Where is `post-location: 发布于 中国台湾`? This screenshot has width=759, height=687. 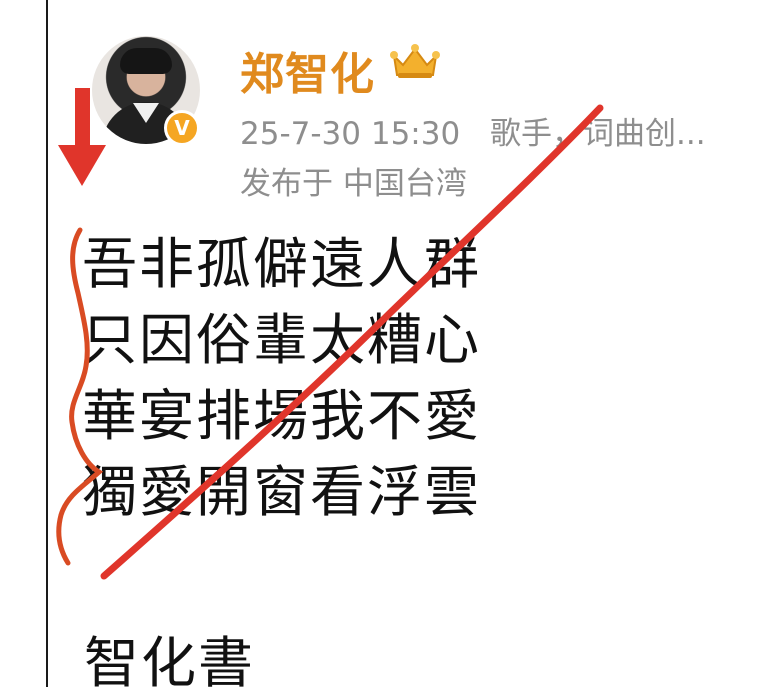
post-location: 发布于 中国台湾 is located at coordinates (353, 184).